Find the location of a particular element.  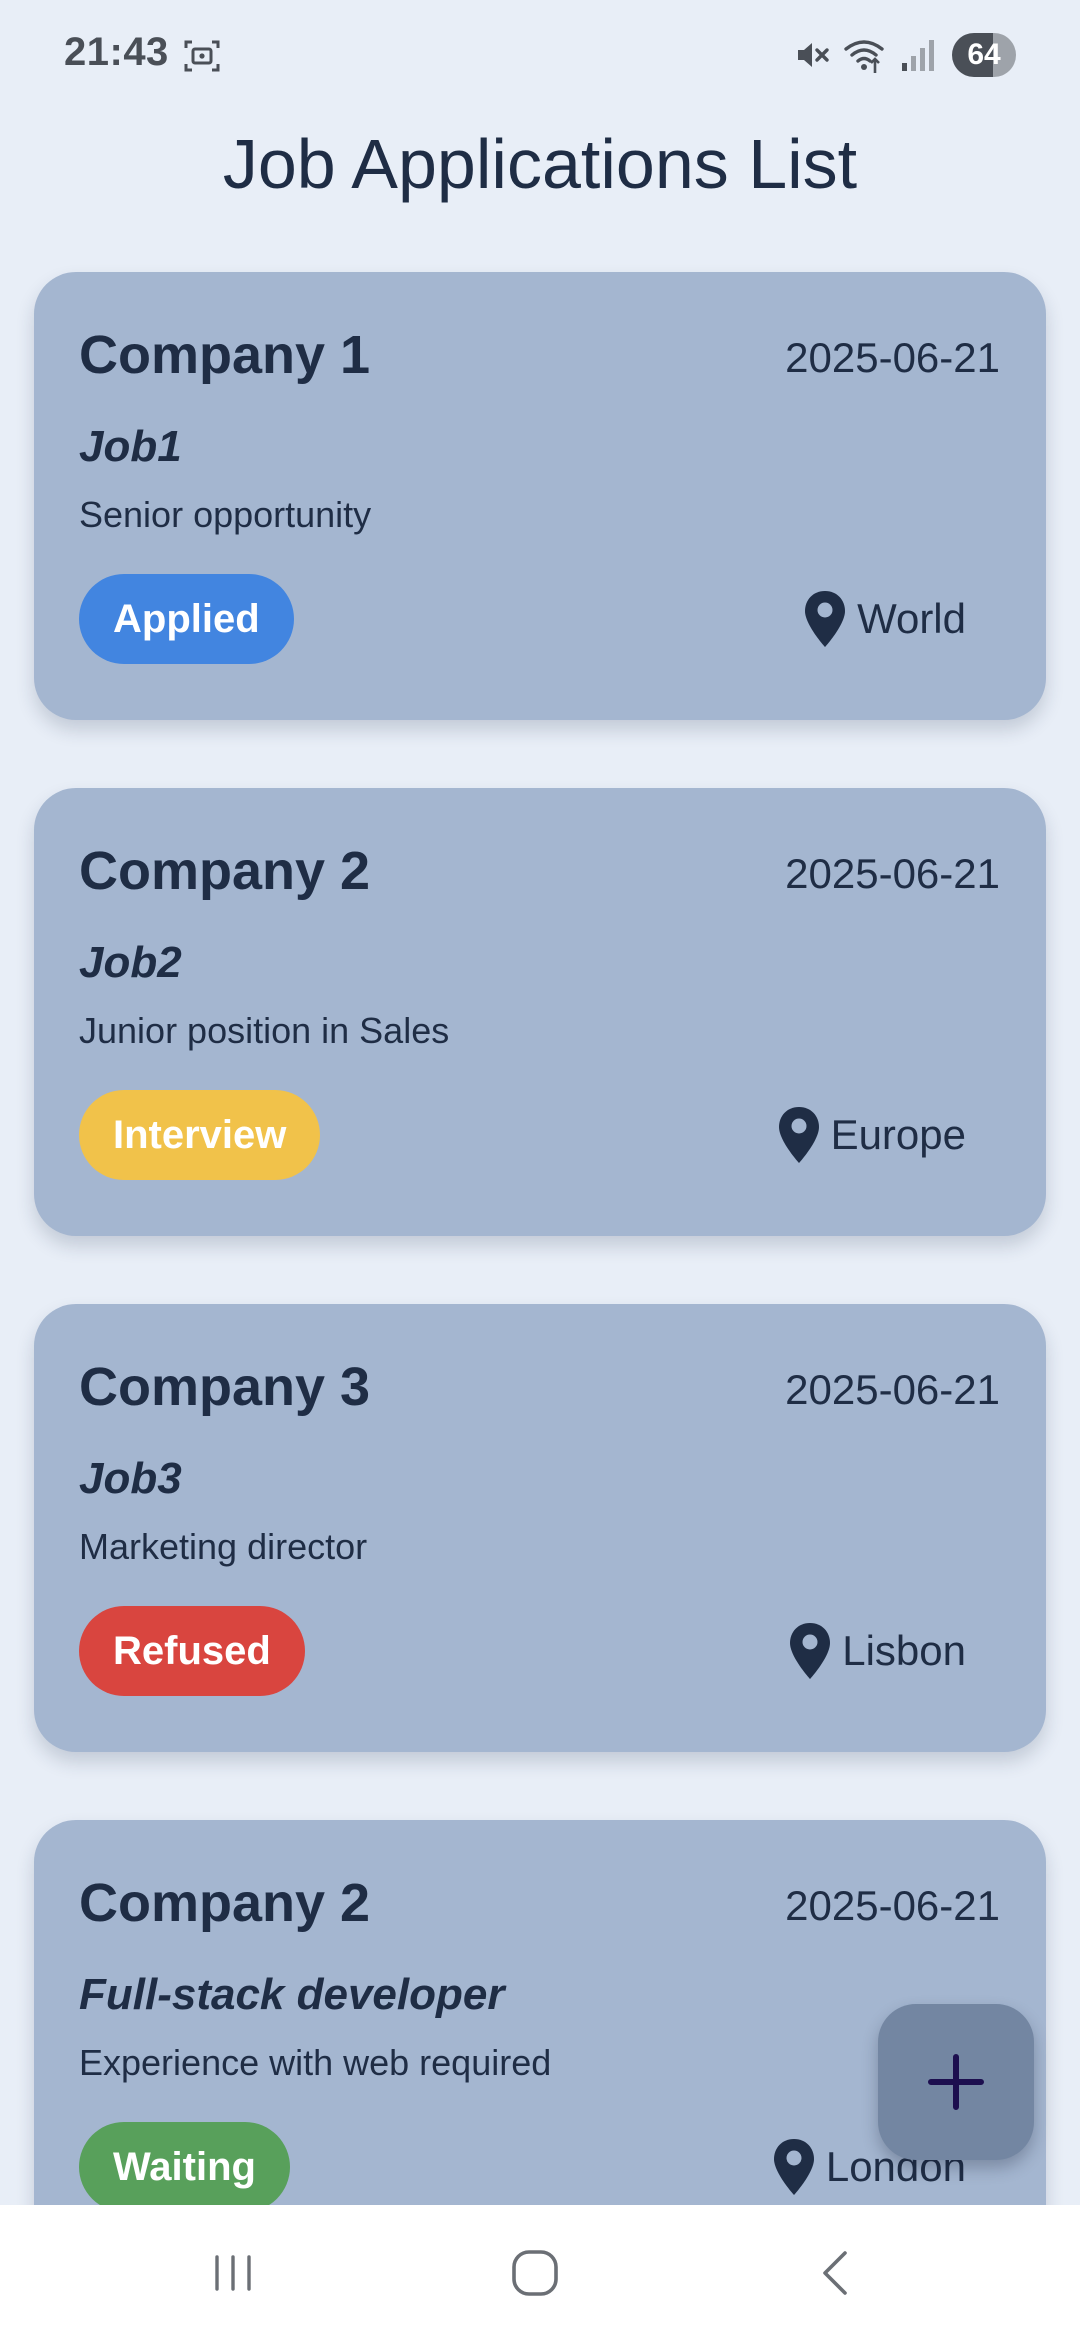

job-title: Job2 is located at coordinates (130, 962).